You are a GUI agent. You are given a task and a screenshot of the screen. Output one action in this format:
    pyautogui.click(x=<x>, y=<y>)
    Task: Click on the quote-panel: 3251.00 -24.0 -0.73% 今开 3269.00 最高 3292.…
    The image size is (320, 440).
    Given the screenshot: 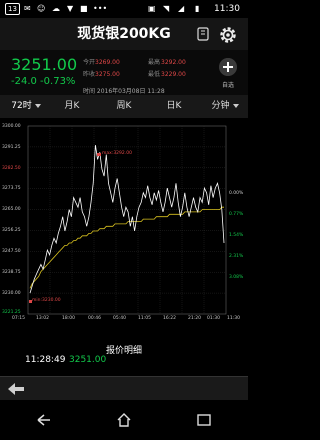 What is the action you would take?
    pyautogui.click(x=124, y=72)
    